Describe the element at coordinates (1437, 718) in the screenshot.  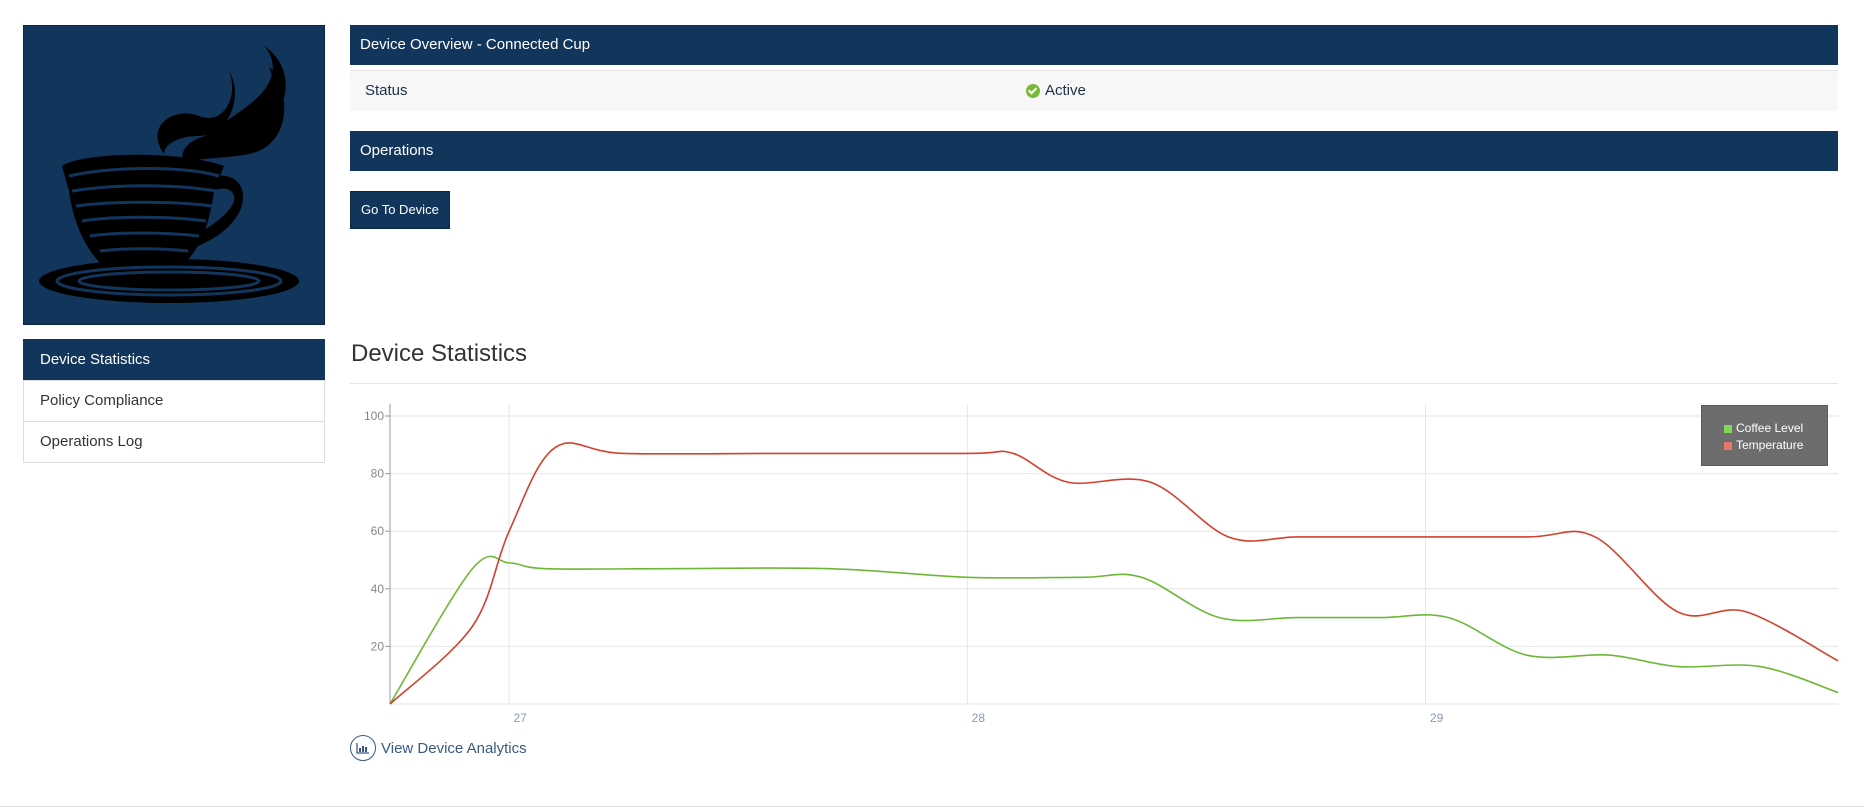
I see `x-tick-label: 29` at that location.